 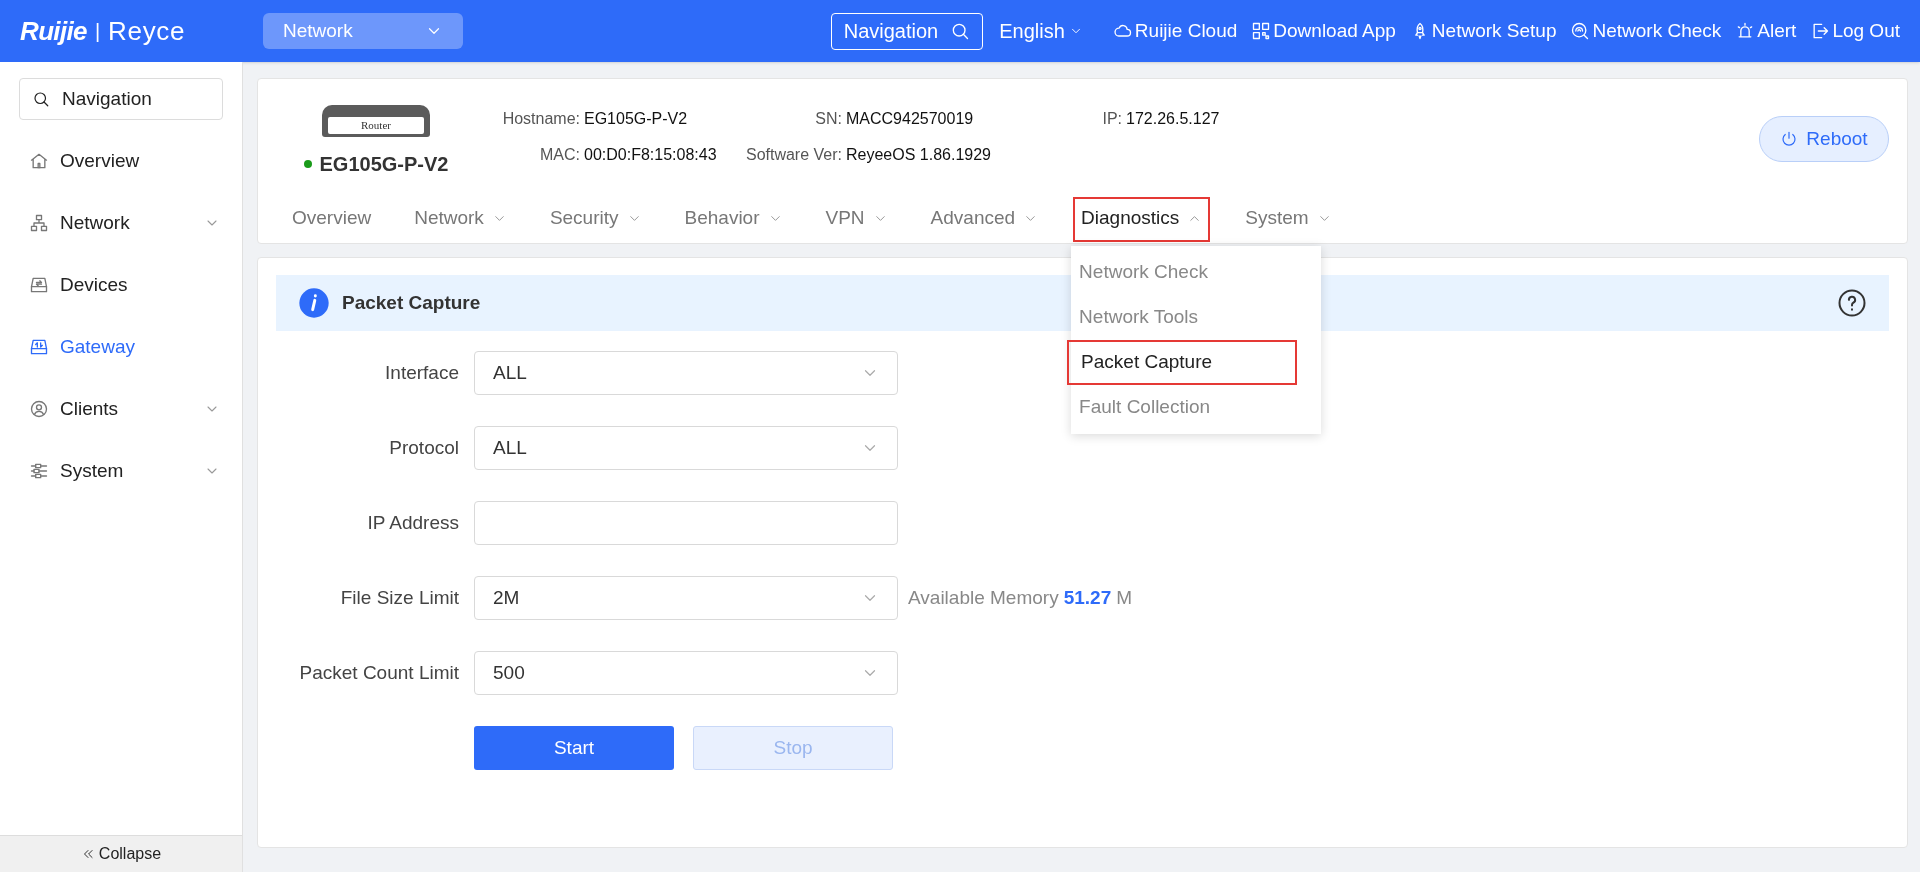 I want to click on help-icon, so click(x=1852, y=303).